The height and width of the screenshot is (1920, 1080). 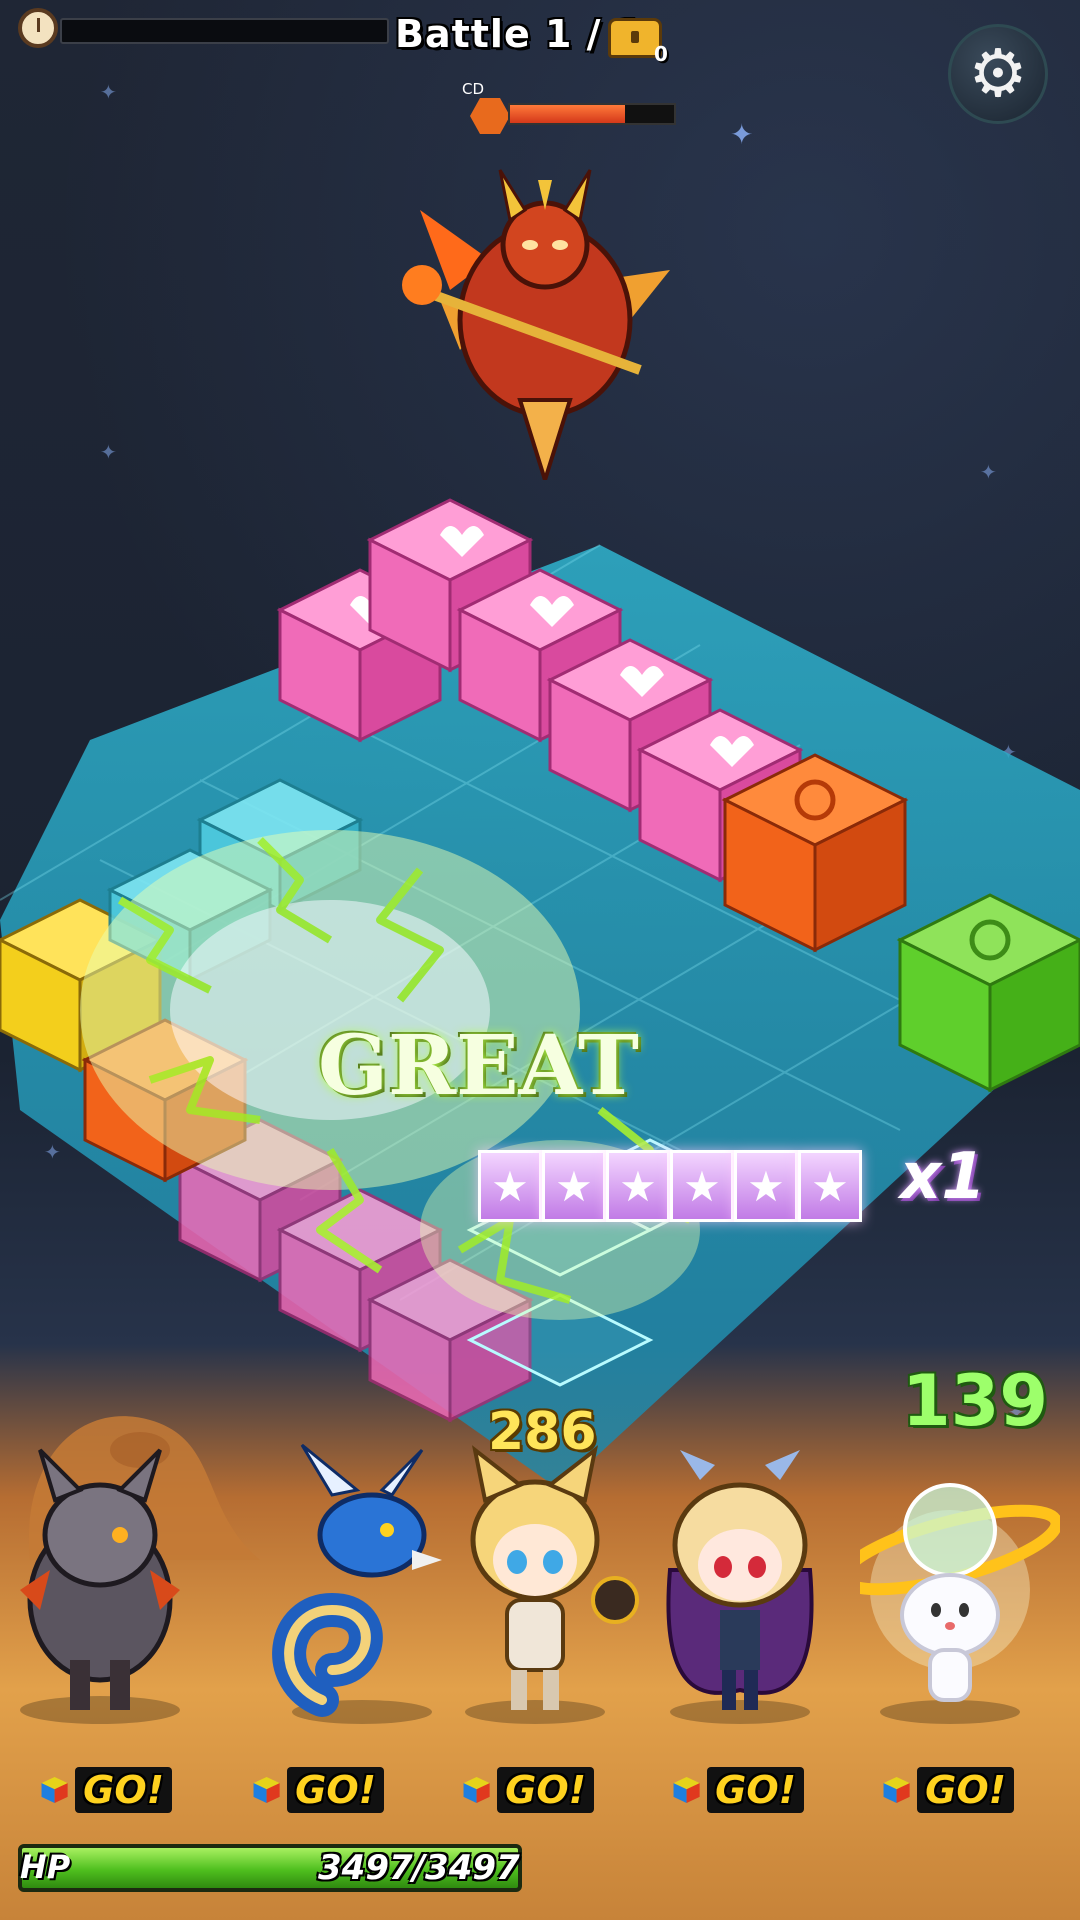 I want to click on hero-1-go-button: GO!, so click(x=106, y=1790).